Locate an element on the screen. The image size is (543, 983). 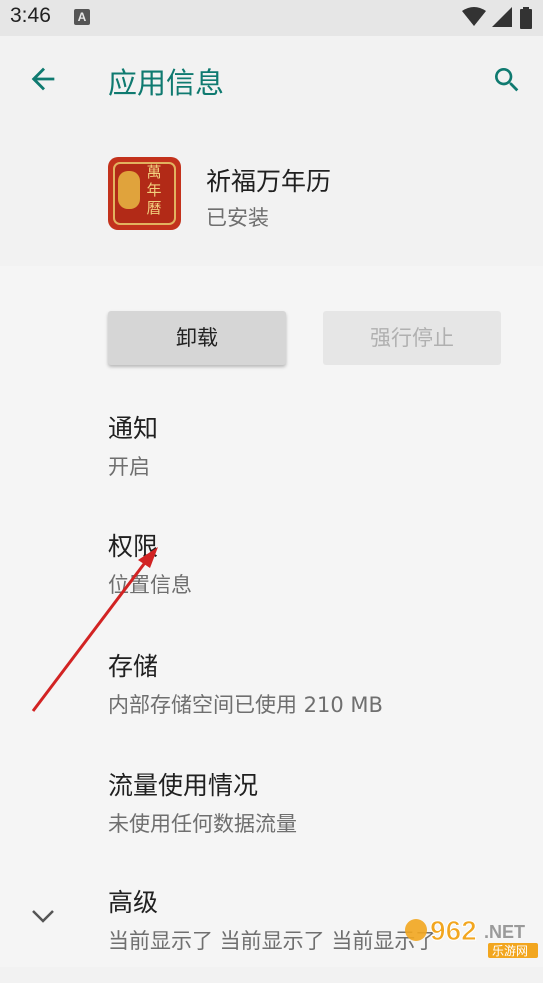
setting-item-storage: 存储 内部存储空间已使用 210 MB is located at coordinates (271, 697).